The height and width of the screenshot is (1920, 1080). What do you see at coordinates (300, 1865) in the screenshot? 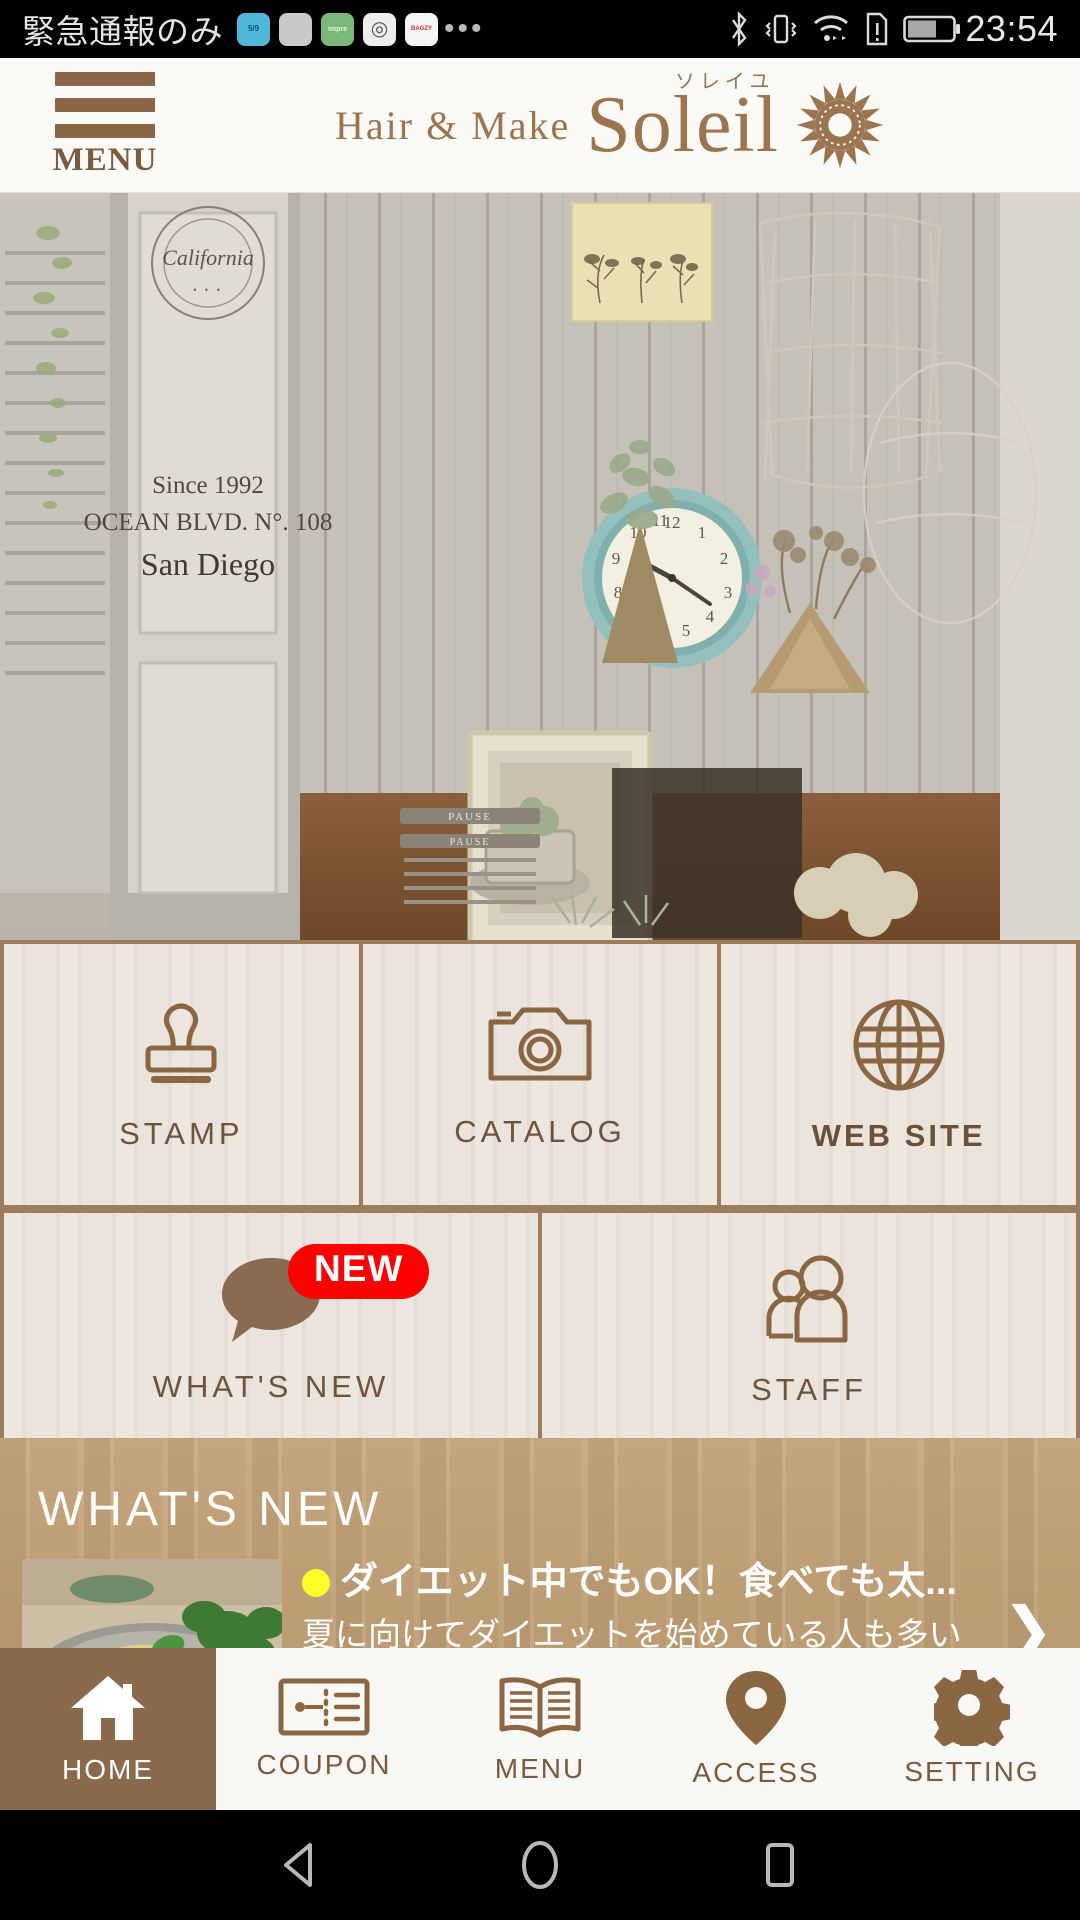
I see `back-triangle-icon` at bounding box center [300, 1865].